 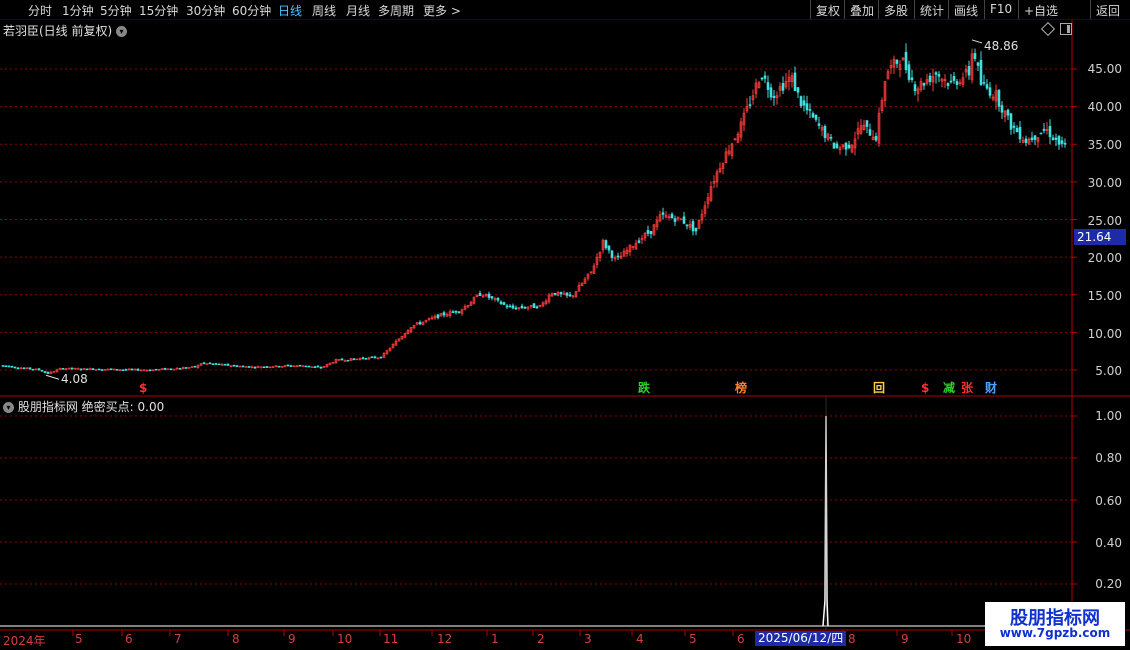 What do you see at coordinates (977, 41) in the screenshot?
I see `high-arrow` at bounding box center [977, 41].